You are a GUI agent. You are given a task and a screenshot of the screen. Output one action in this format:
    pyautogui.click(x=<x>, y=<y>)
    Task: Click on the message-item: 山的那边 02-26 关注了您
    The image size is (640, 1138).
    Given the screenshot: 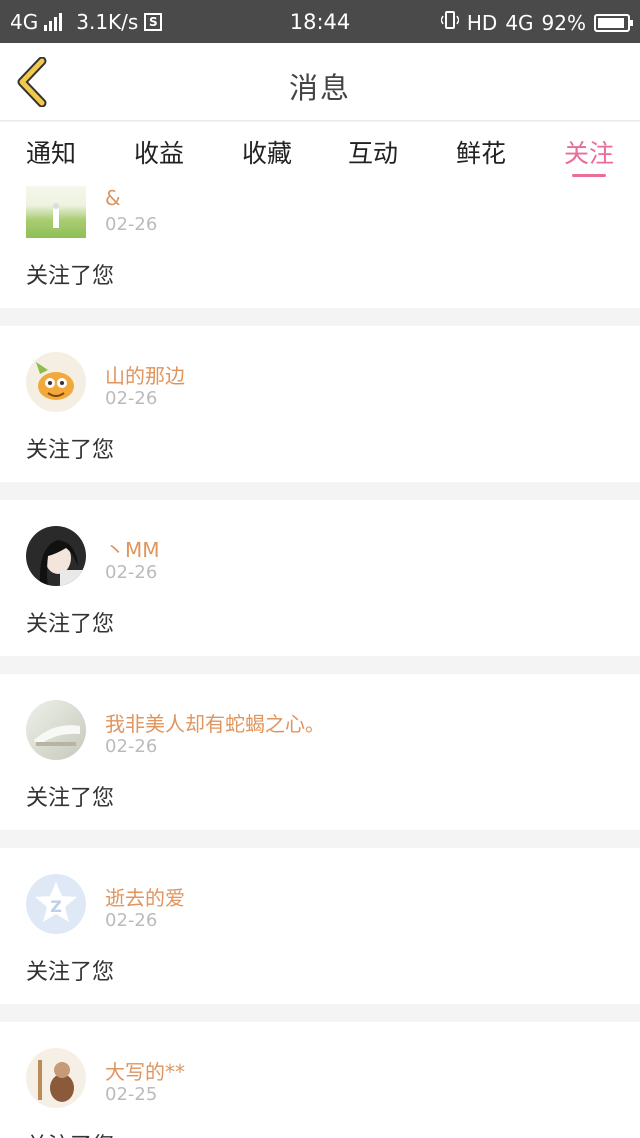 What is the action you would take?
    pyautogui.click(x=320, y=404)
    